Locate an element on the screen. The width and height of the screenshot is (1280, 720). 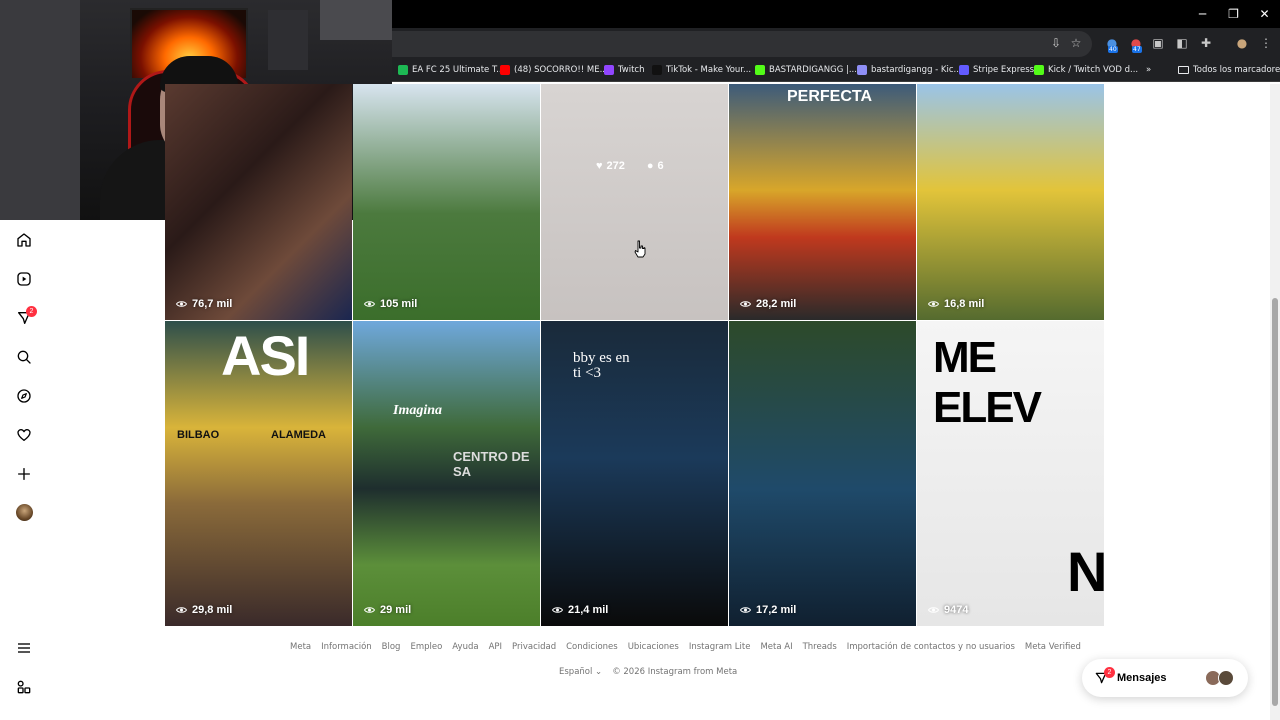
footer-link: Ubicaciones is located at coordinates (653, 647).